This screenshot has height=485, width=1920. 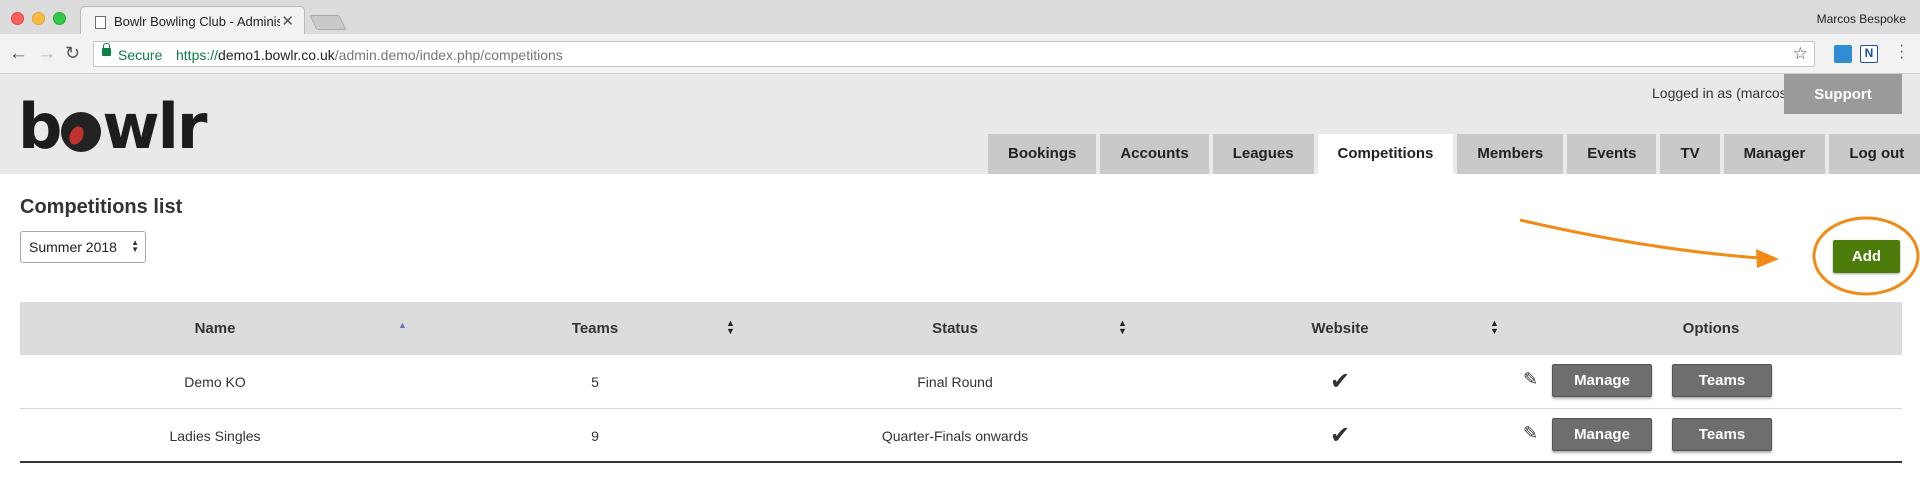 What do you see at coordinates (1866, 256) in the screenshot?
I see `add-competition-button: Add` at bounding box center [1866, 256].